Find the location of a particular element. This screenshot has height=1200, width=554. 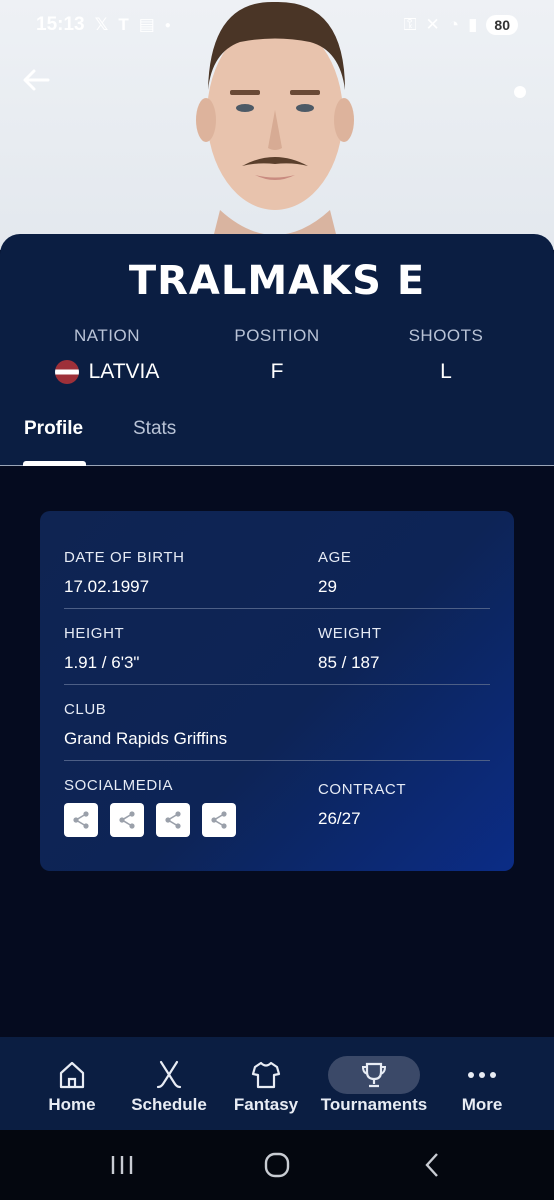

system-navigation is located at coordinates (277, 1165).